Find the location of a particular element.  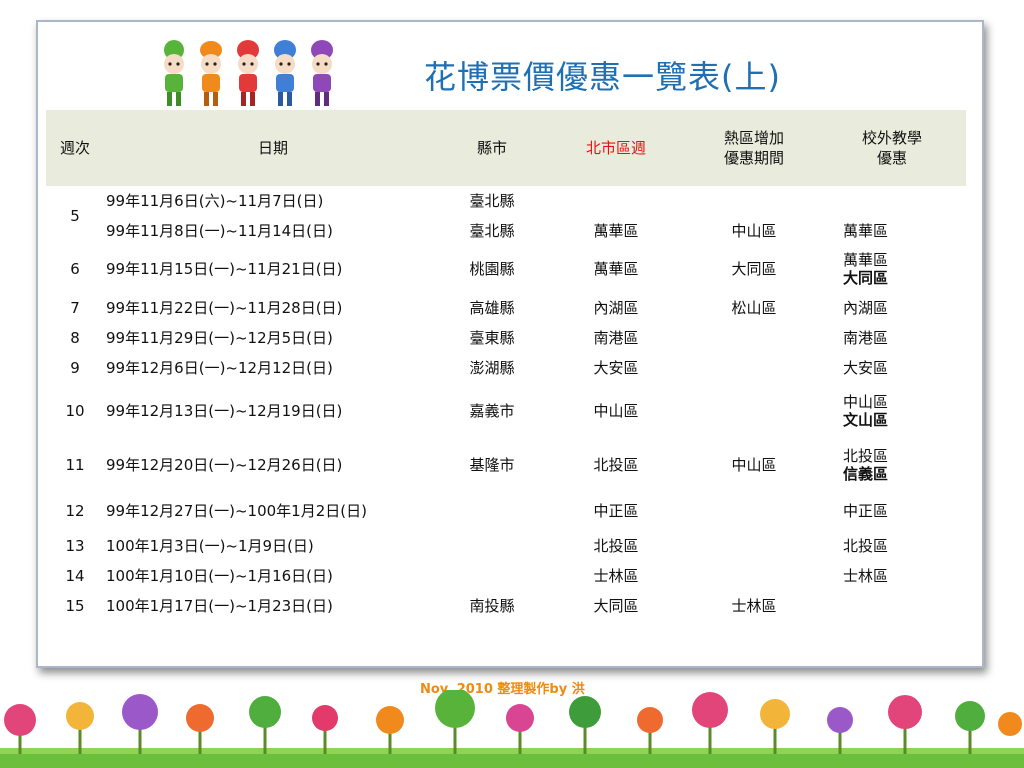

cell-county: 南投縣 is located at coordinates (492, 606).